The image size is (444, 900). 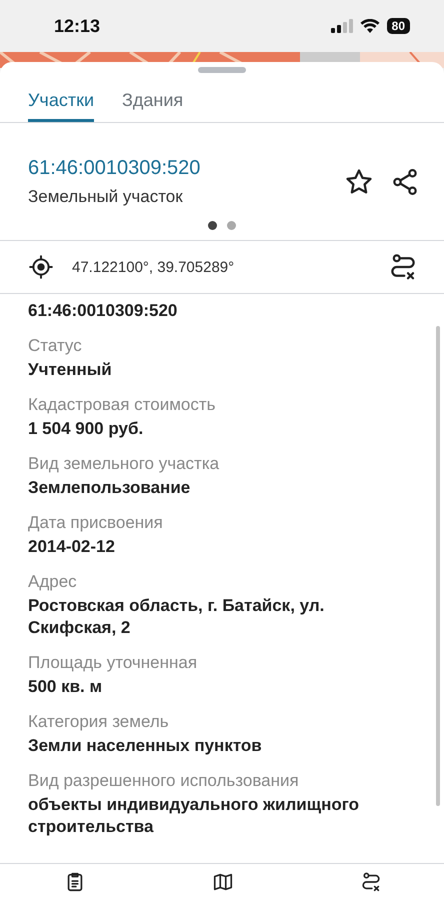 What do you see at coordinates (72, 547) in the screenshot?
I see `field-value: 2014-02-12` at bounding box center [72, 547].